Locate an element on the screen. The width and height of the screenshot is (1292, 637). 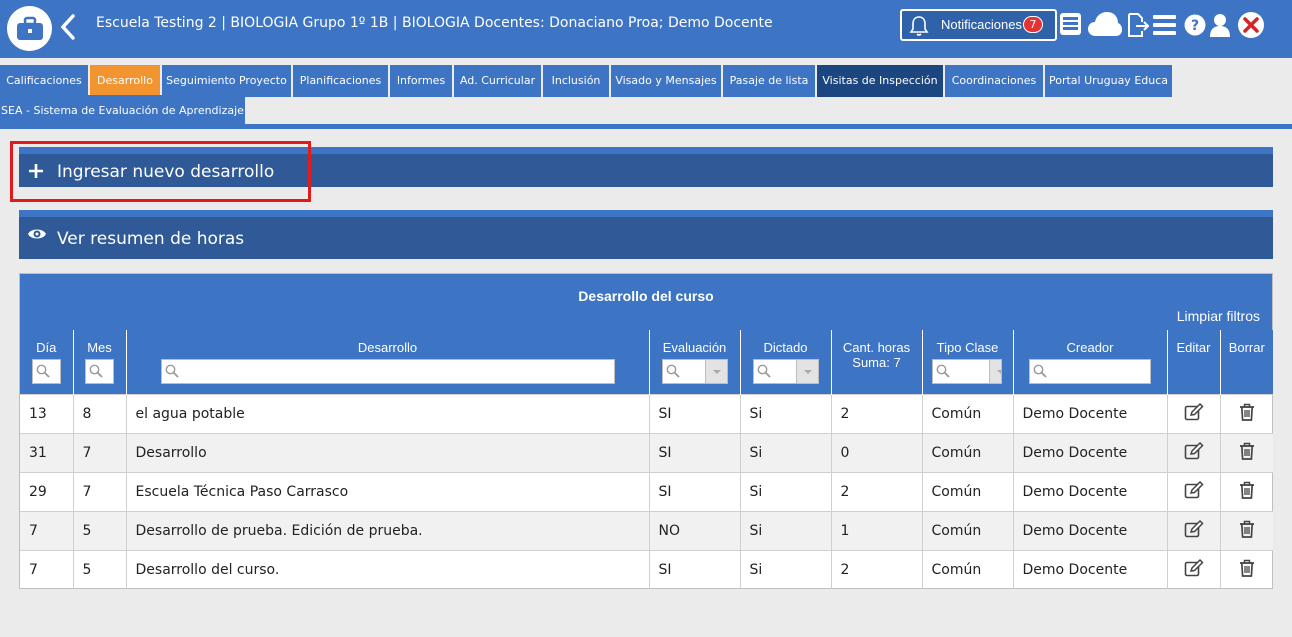
hours-summary-toggle: Ver resumen de horas is located at coordinates (646, 234).